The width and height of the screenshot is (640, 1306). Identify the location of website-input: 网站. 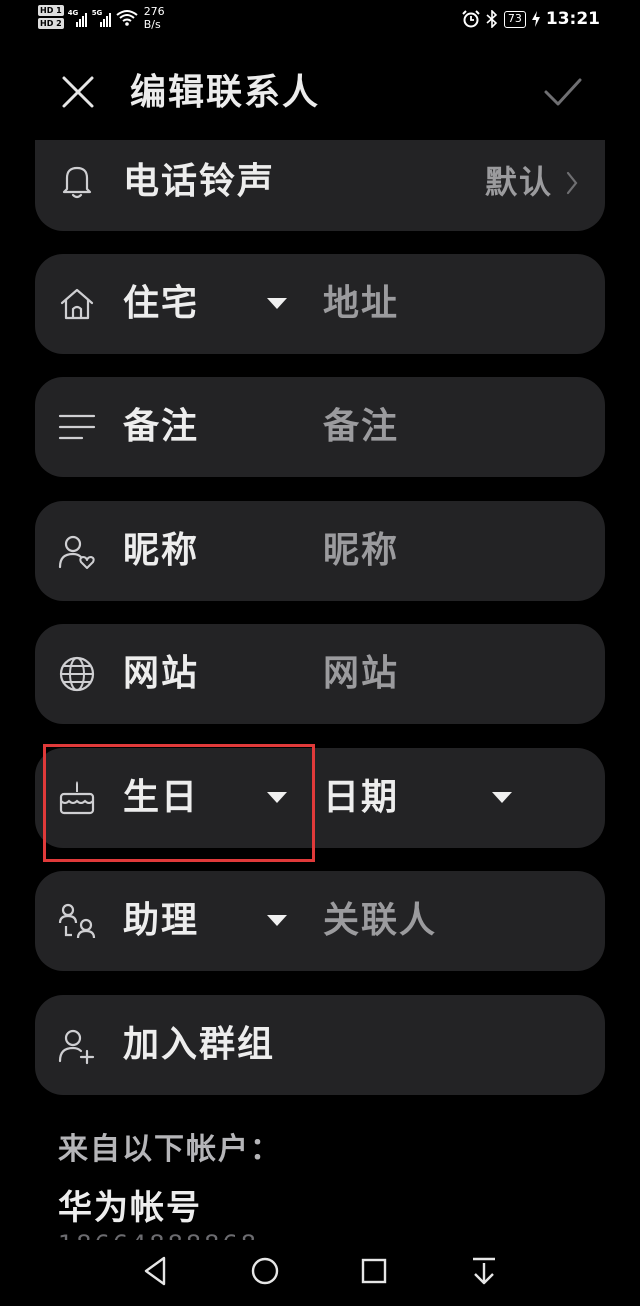
(361, 674).